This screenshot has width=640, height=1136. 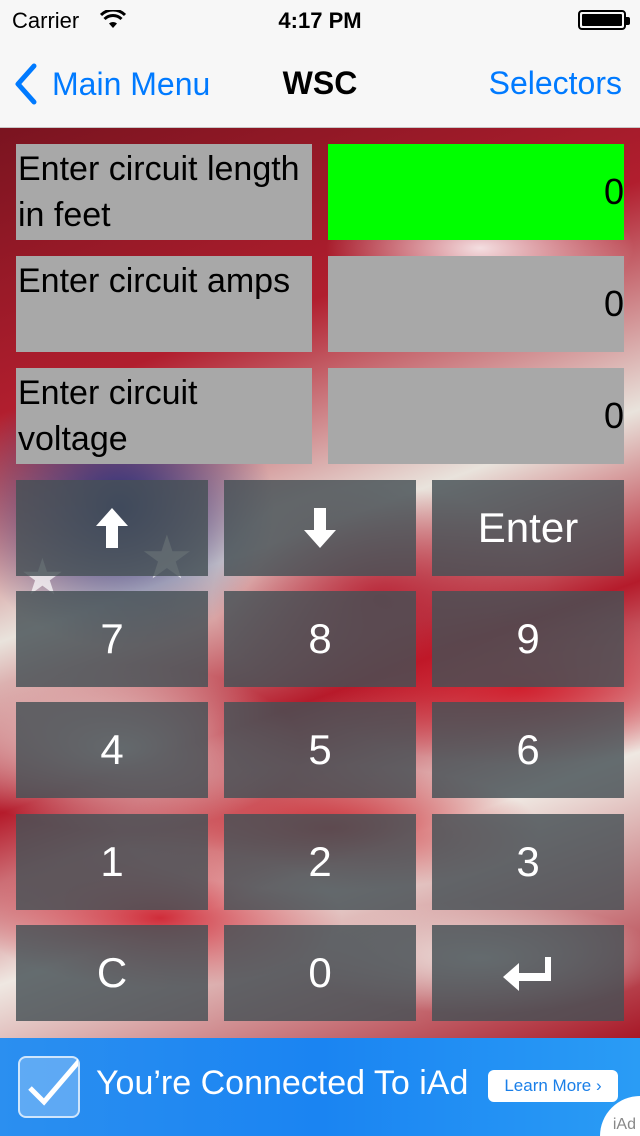 What do you see at coordinates (164, 416) in the screenshot?
I see `voltage-label: Enter circuit voltage` at bounding box center [164, 416].